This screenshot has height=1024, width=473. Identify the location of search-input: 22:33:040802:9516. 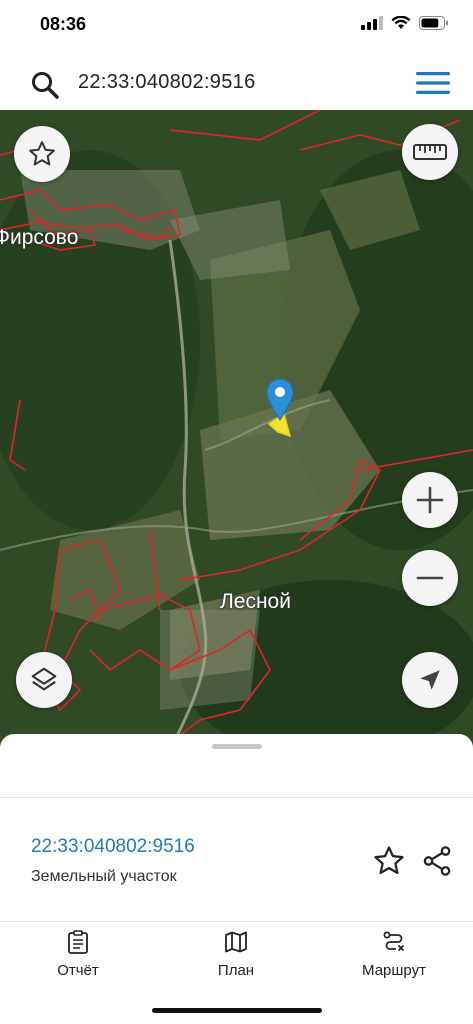
(167, 82).